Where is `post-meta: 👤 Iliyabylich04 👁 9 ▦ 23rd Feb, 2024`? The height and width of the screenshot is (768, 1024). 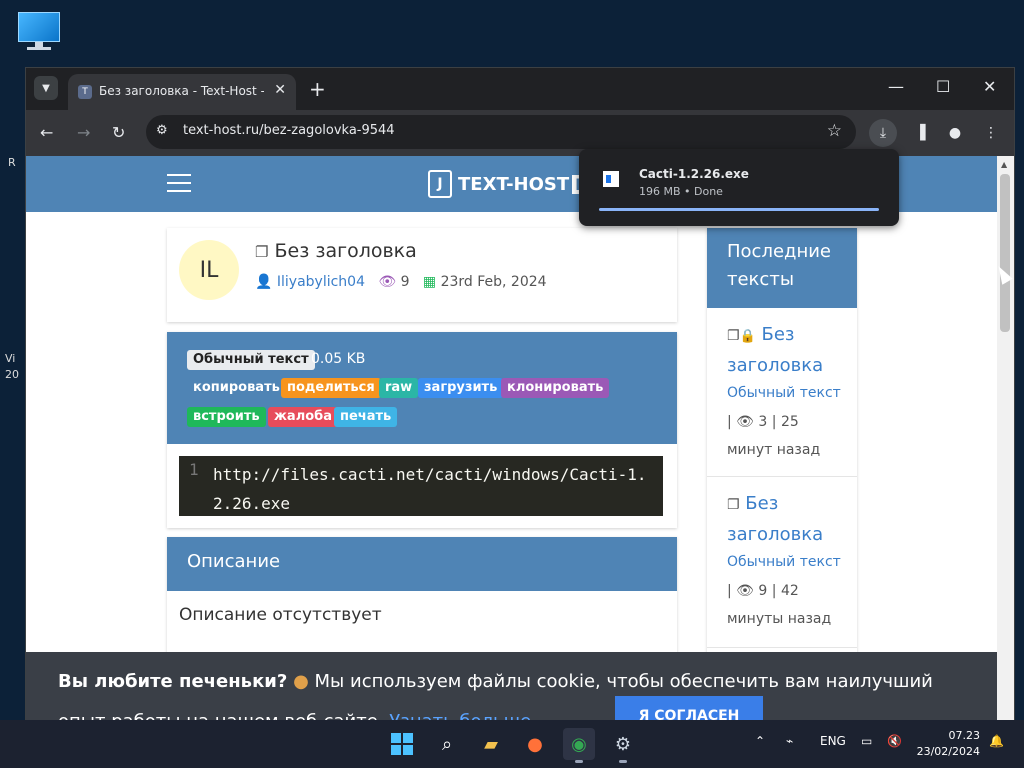
post-meta: 👤 Iliyabylich04 👁 9 ▦ 23rd Feb, 2024 is located at coordinates (401, 282).